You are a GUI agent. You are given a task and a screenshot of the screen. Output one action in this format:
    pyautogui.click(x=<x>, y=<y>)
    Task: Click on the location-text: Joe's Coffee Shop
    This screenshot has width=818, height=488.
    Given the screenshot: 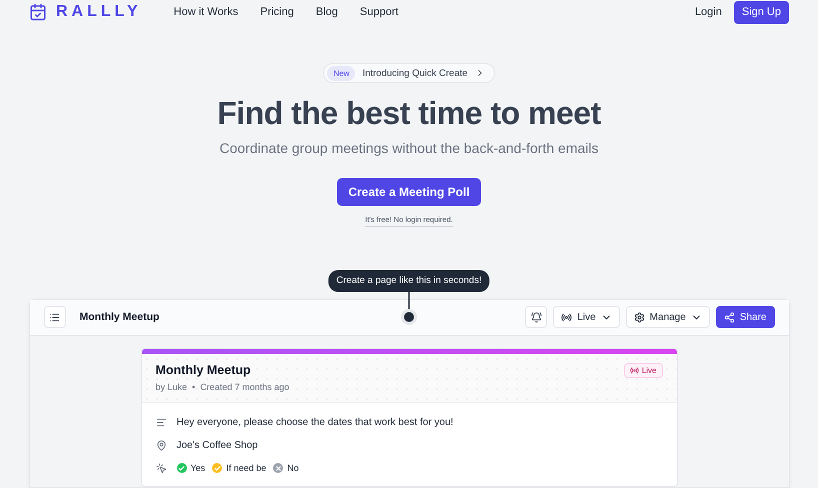 What is the action you would take?
    pyautogui.click(x=217, y=445)
    